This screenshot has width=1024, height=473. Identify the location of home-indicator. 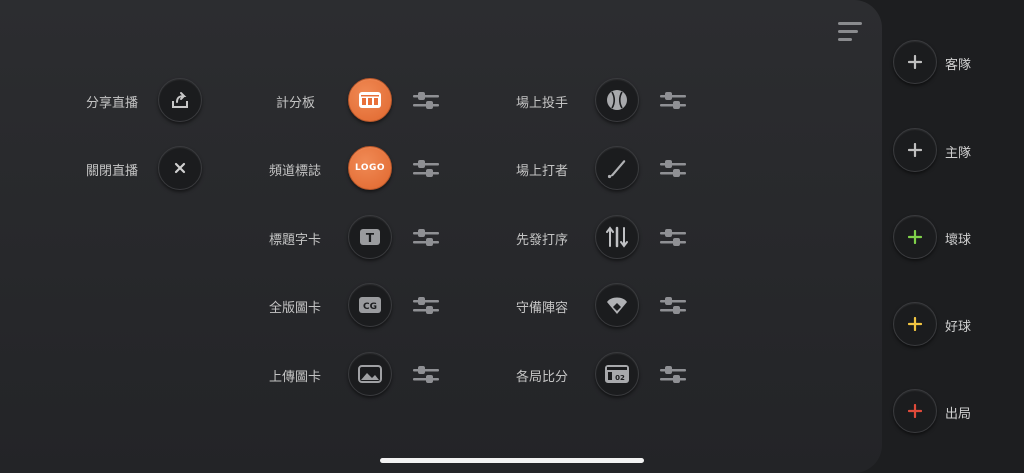
(512, 460).